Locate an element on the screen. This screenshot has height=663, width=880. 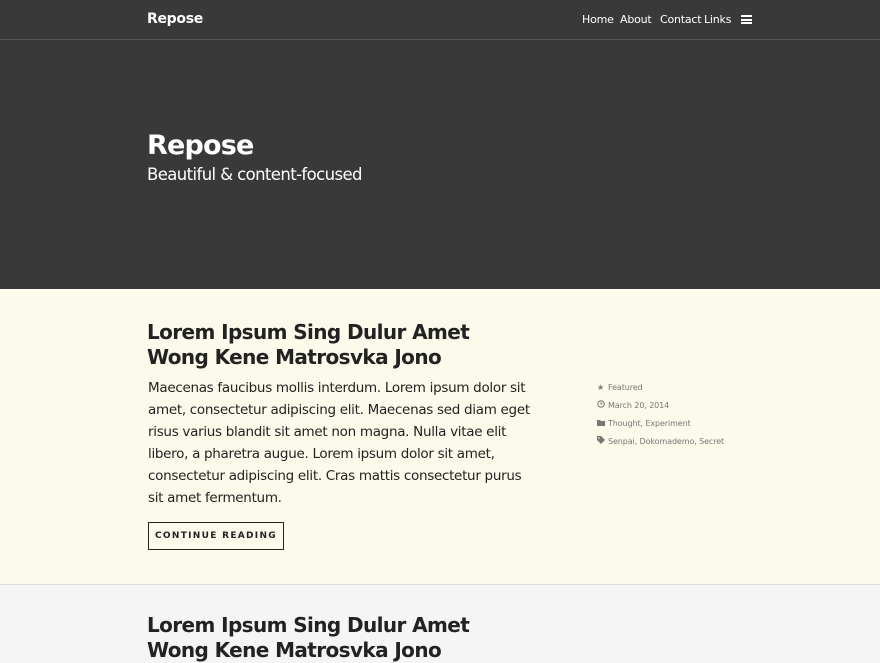
site-brand: Repose is located at coordinates (175, 19).